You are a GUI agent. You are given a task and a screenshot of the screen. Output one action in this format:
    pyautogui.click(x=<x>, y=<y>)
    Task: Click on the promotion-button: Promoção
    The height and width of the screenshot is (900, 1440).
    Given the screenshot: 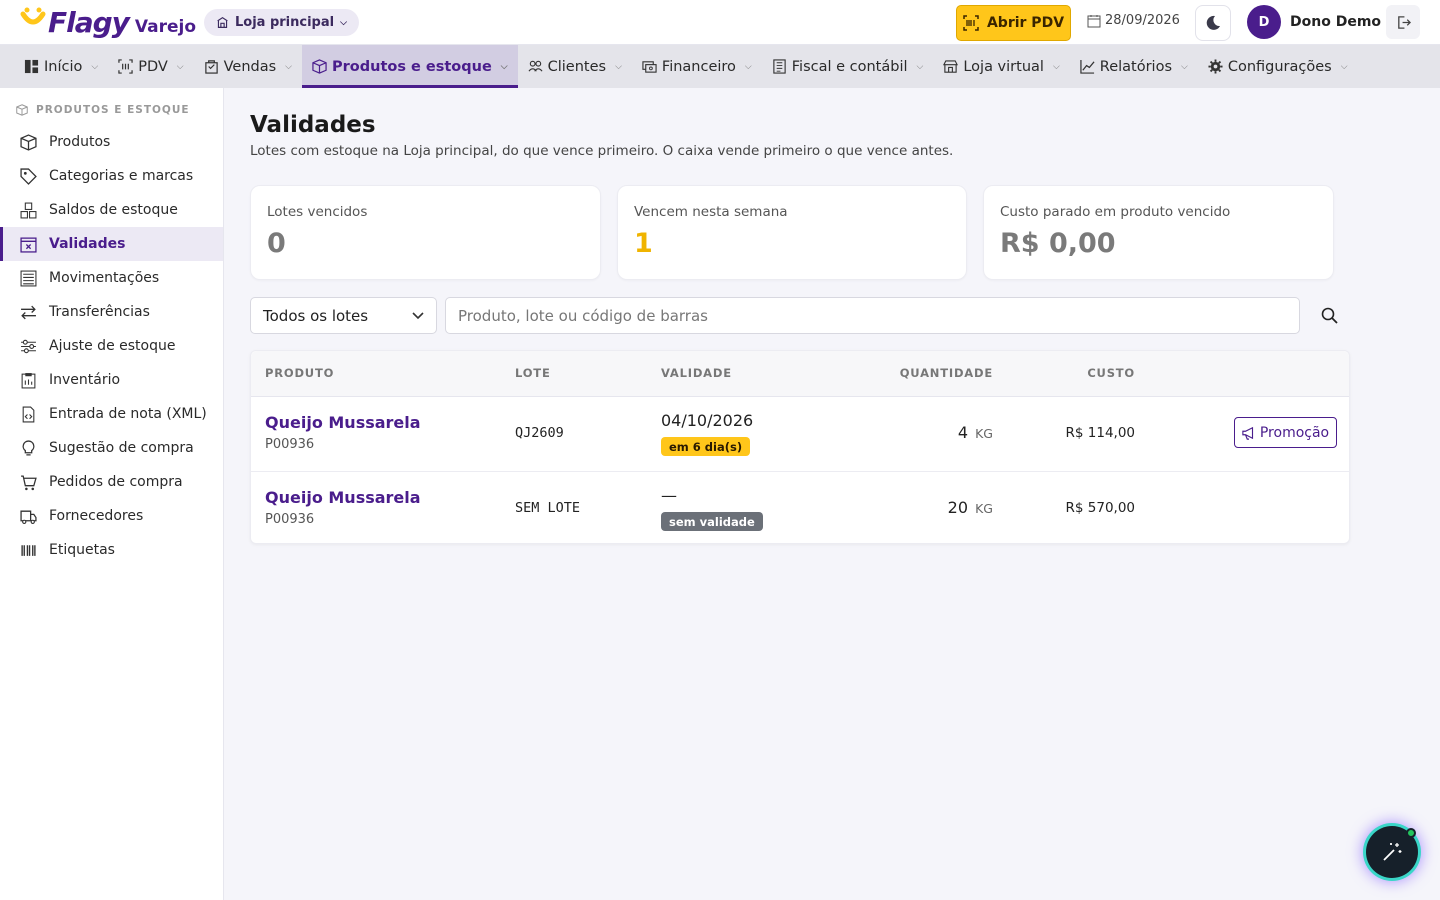 What is the action you would take?
    pyautogui.click(x=1285, y=432)
    